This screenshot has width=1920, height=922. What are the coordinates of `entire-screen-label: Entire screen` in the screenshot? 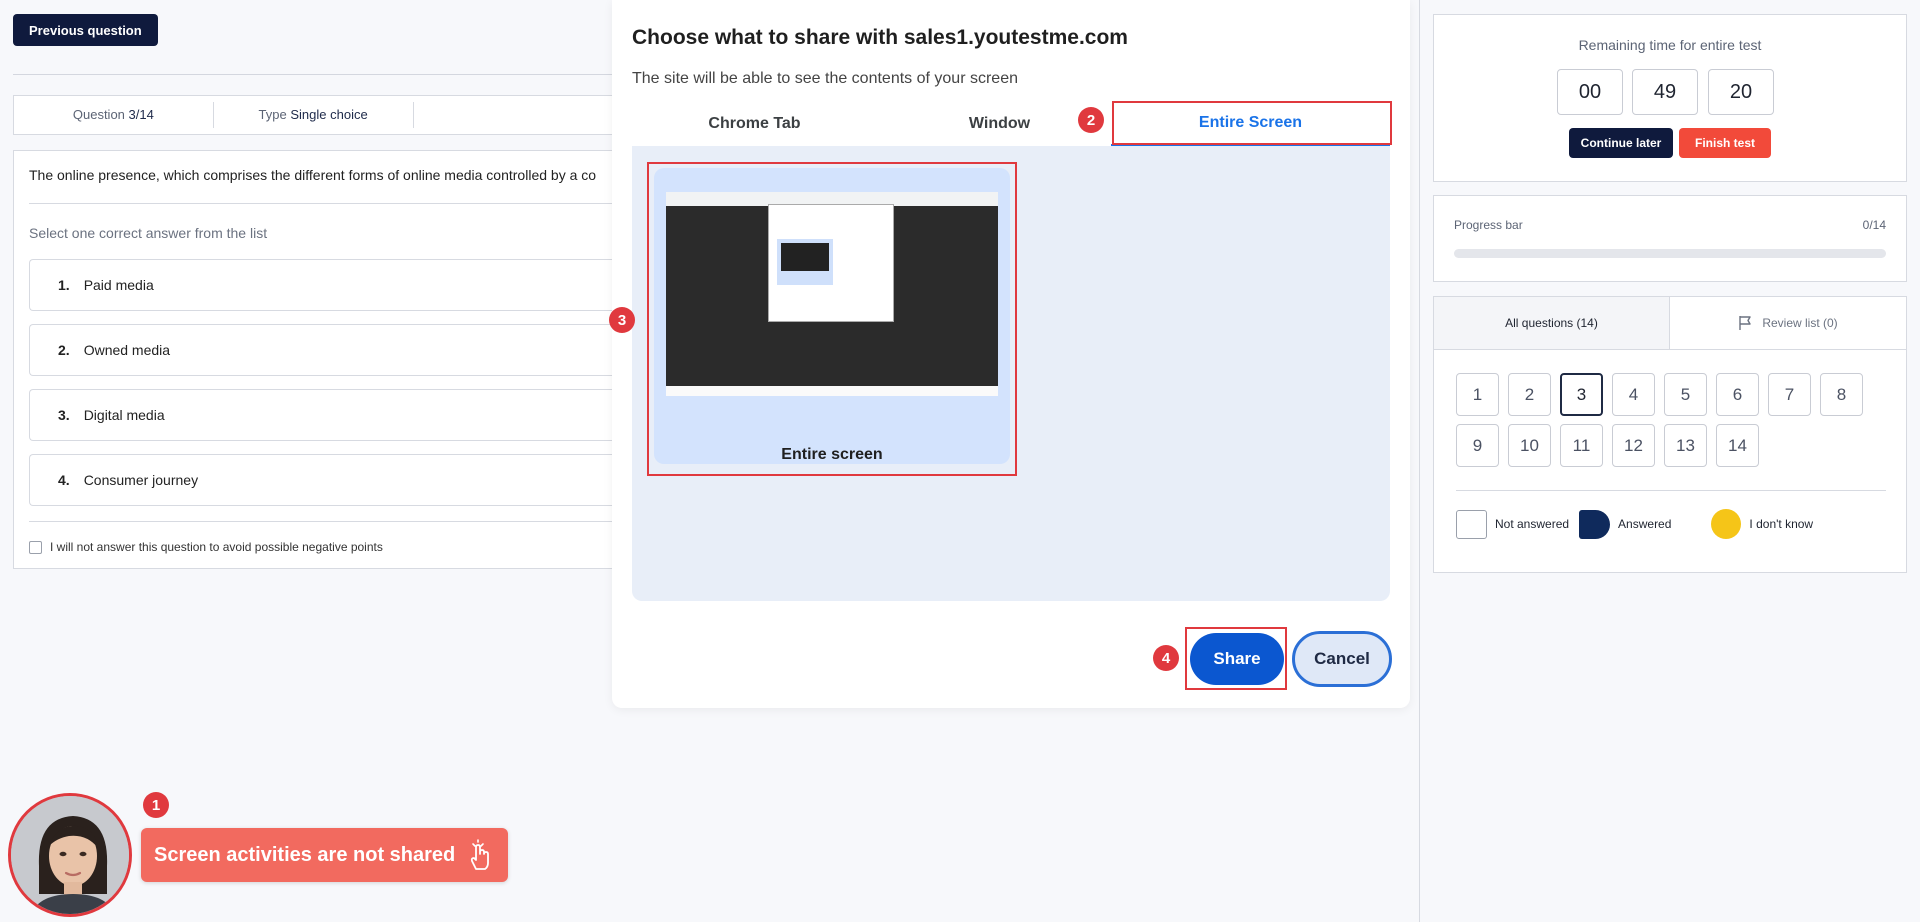 It's located at (832, 454).